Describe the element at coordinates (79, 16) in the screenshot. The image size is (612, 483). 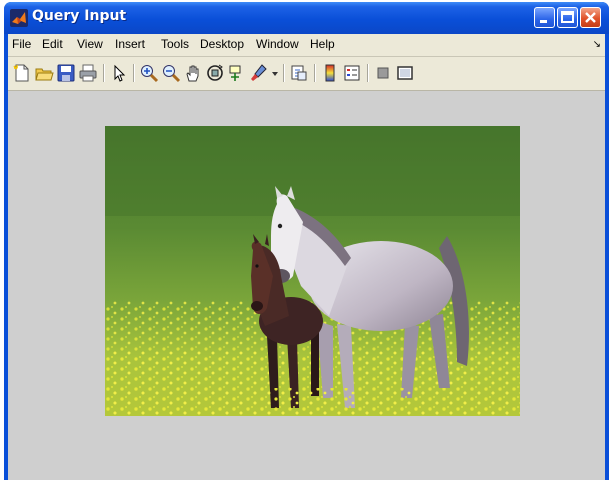
I see `window-title: Query Input` at that location.